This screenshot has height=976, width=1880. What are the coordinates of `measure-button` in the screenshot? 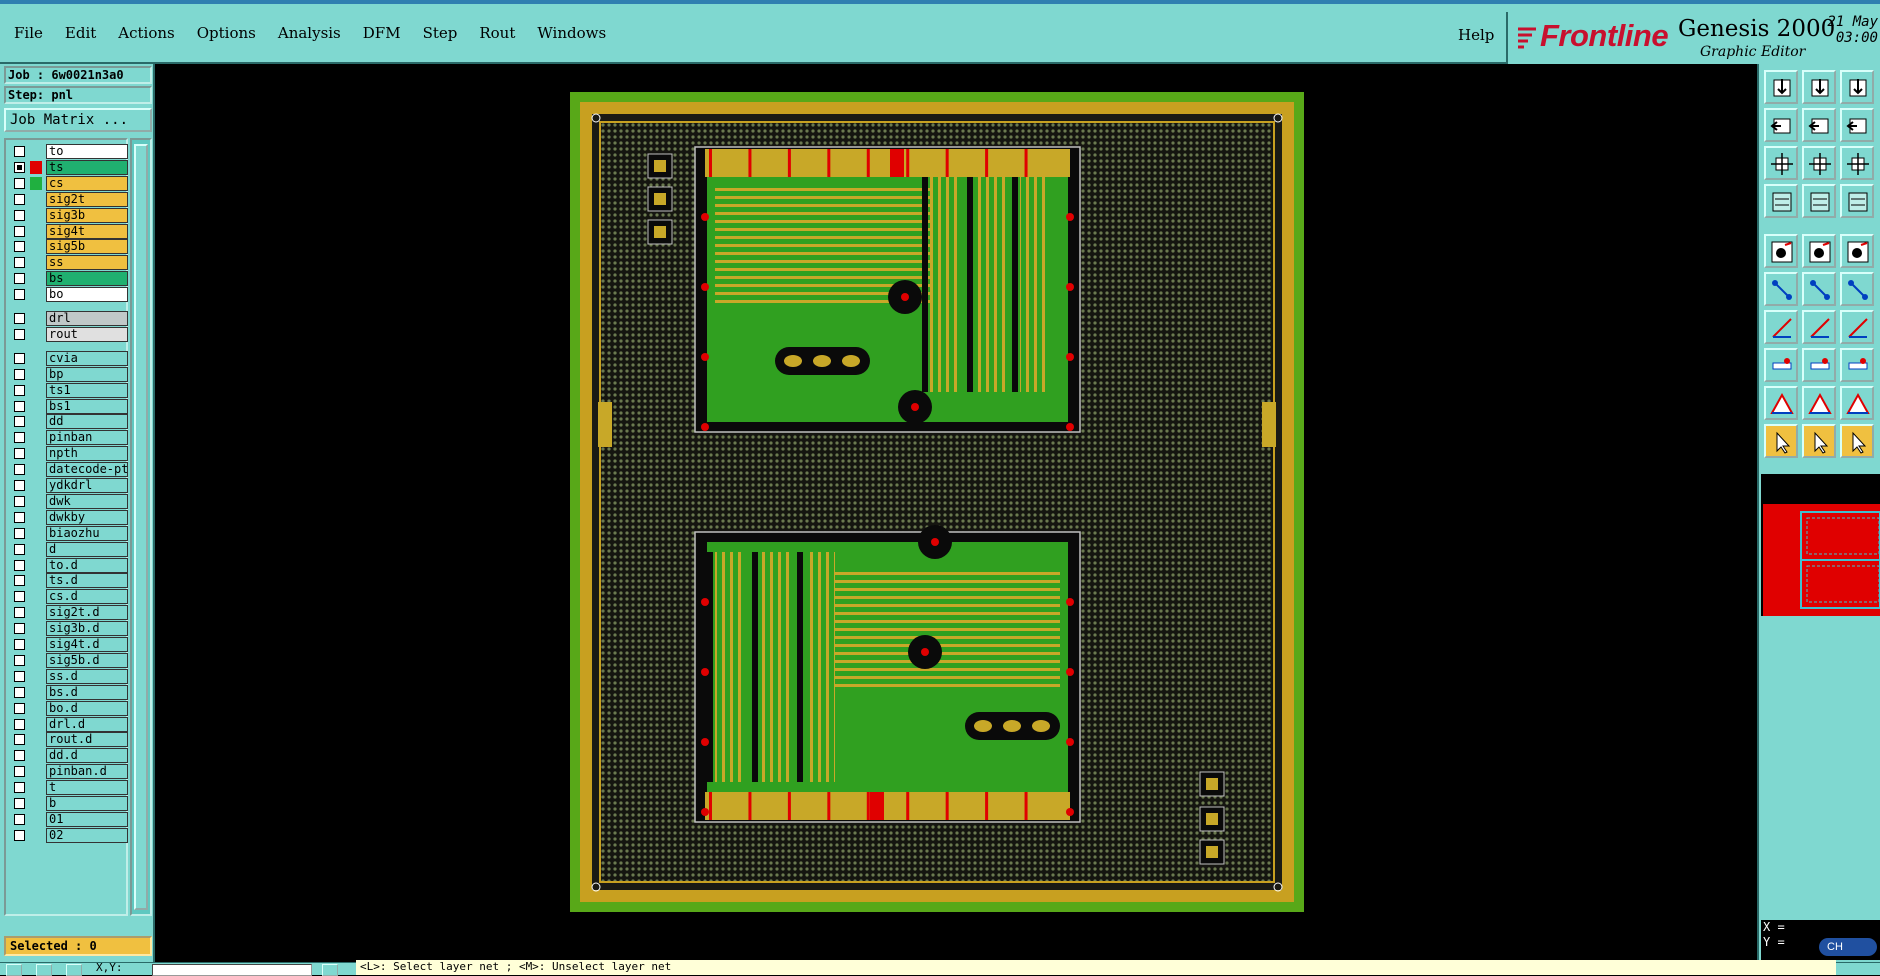 It's located at (1781, 201).